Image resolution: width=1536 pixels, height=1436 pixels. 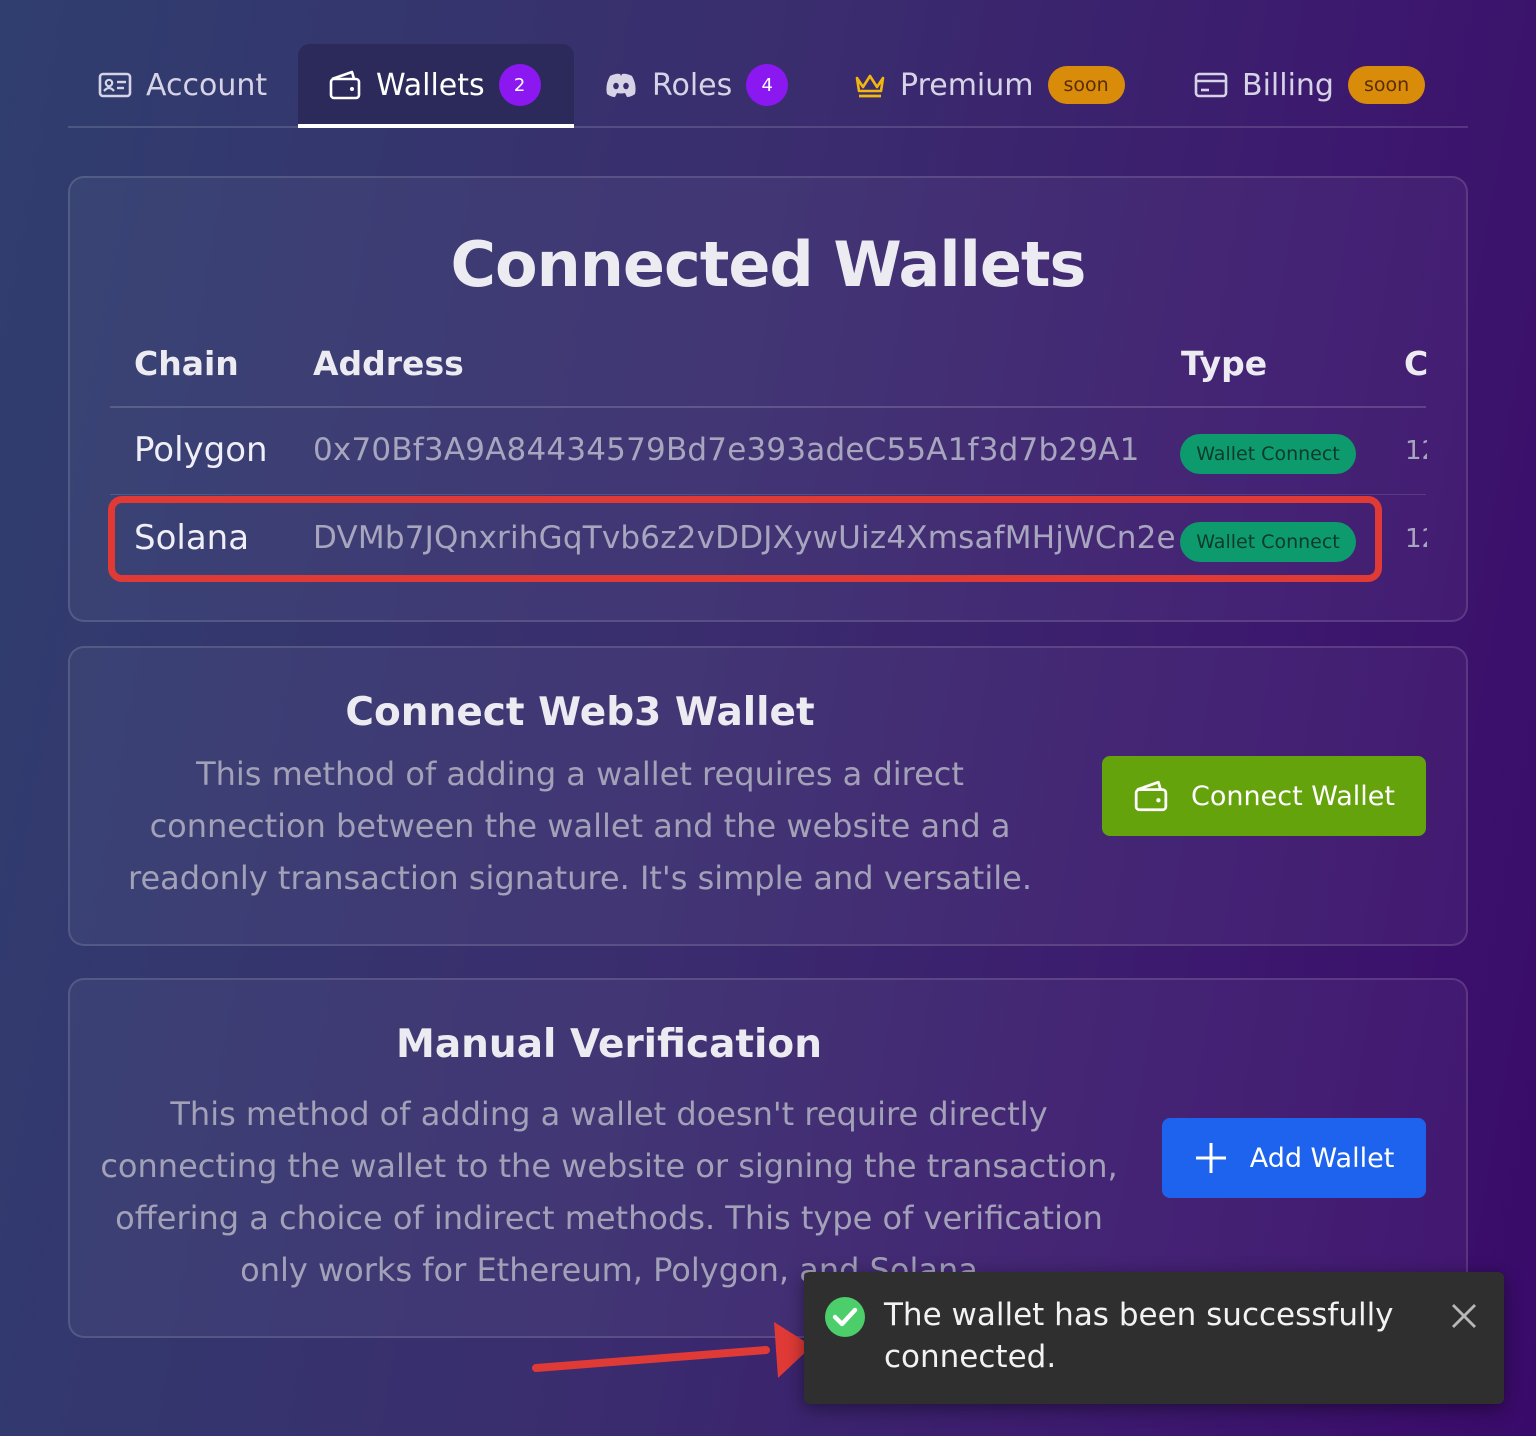 What do you see at coordinates (186, 363) in the screenshot?
I see `column-header-chain: Chain` at bounding box center [186, 363].